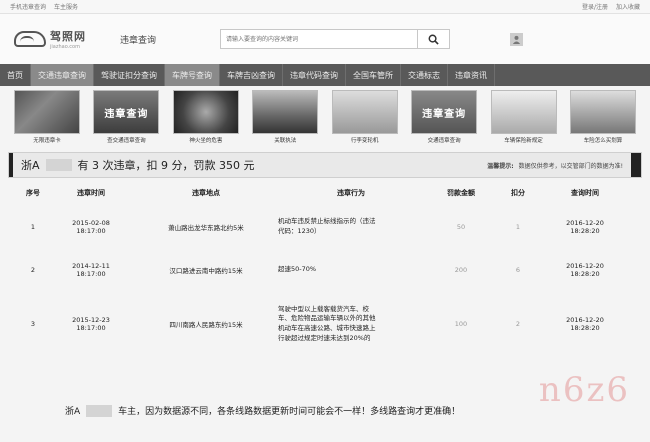  What do you see at coordinates (424, 75) in the screenshot?
I see `nav-item-7: 交通标志` at bounding box center [424, 75].